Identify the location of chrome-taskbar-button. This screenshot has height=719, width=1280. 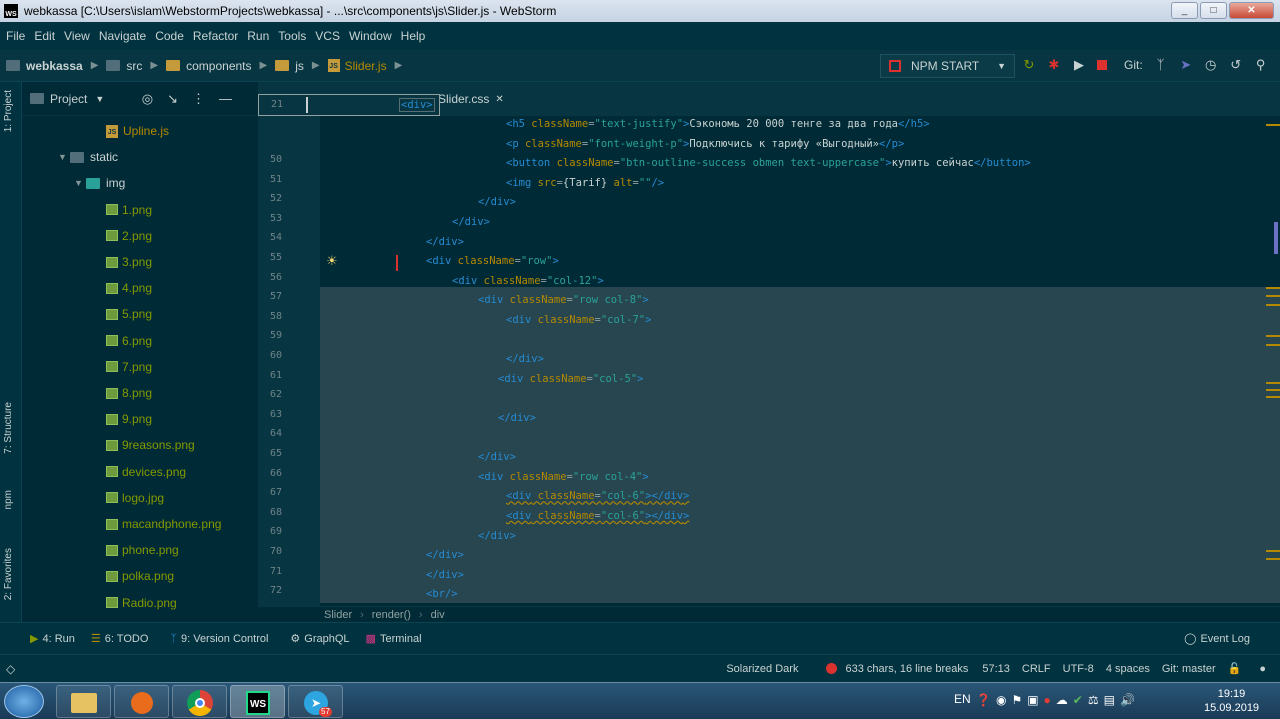
(199, 701).